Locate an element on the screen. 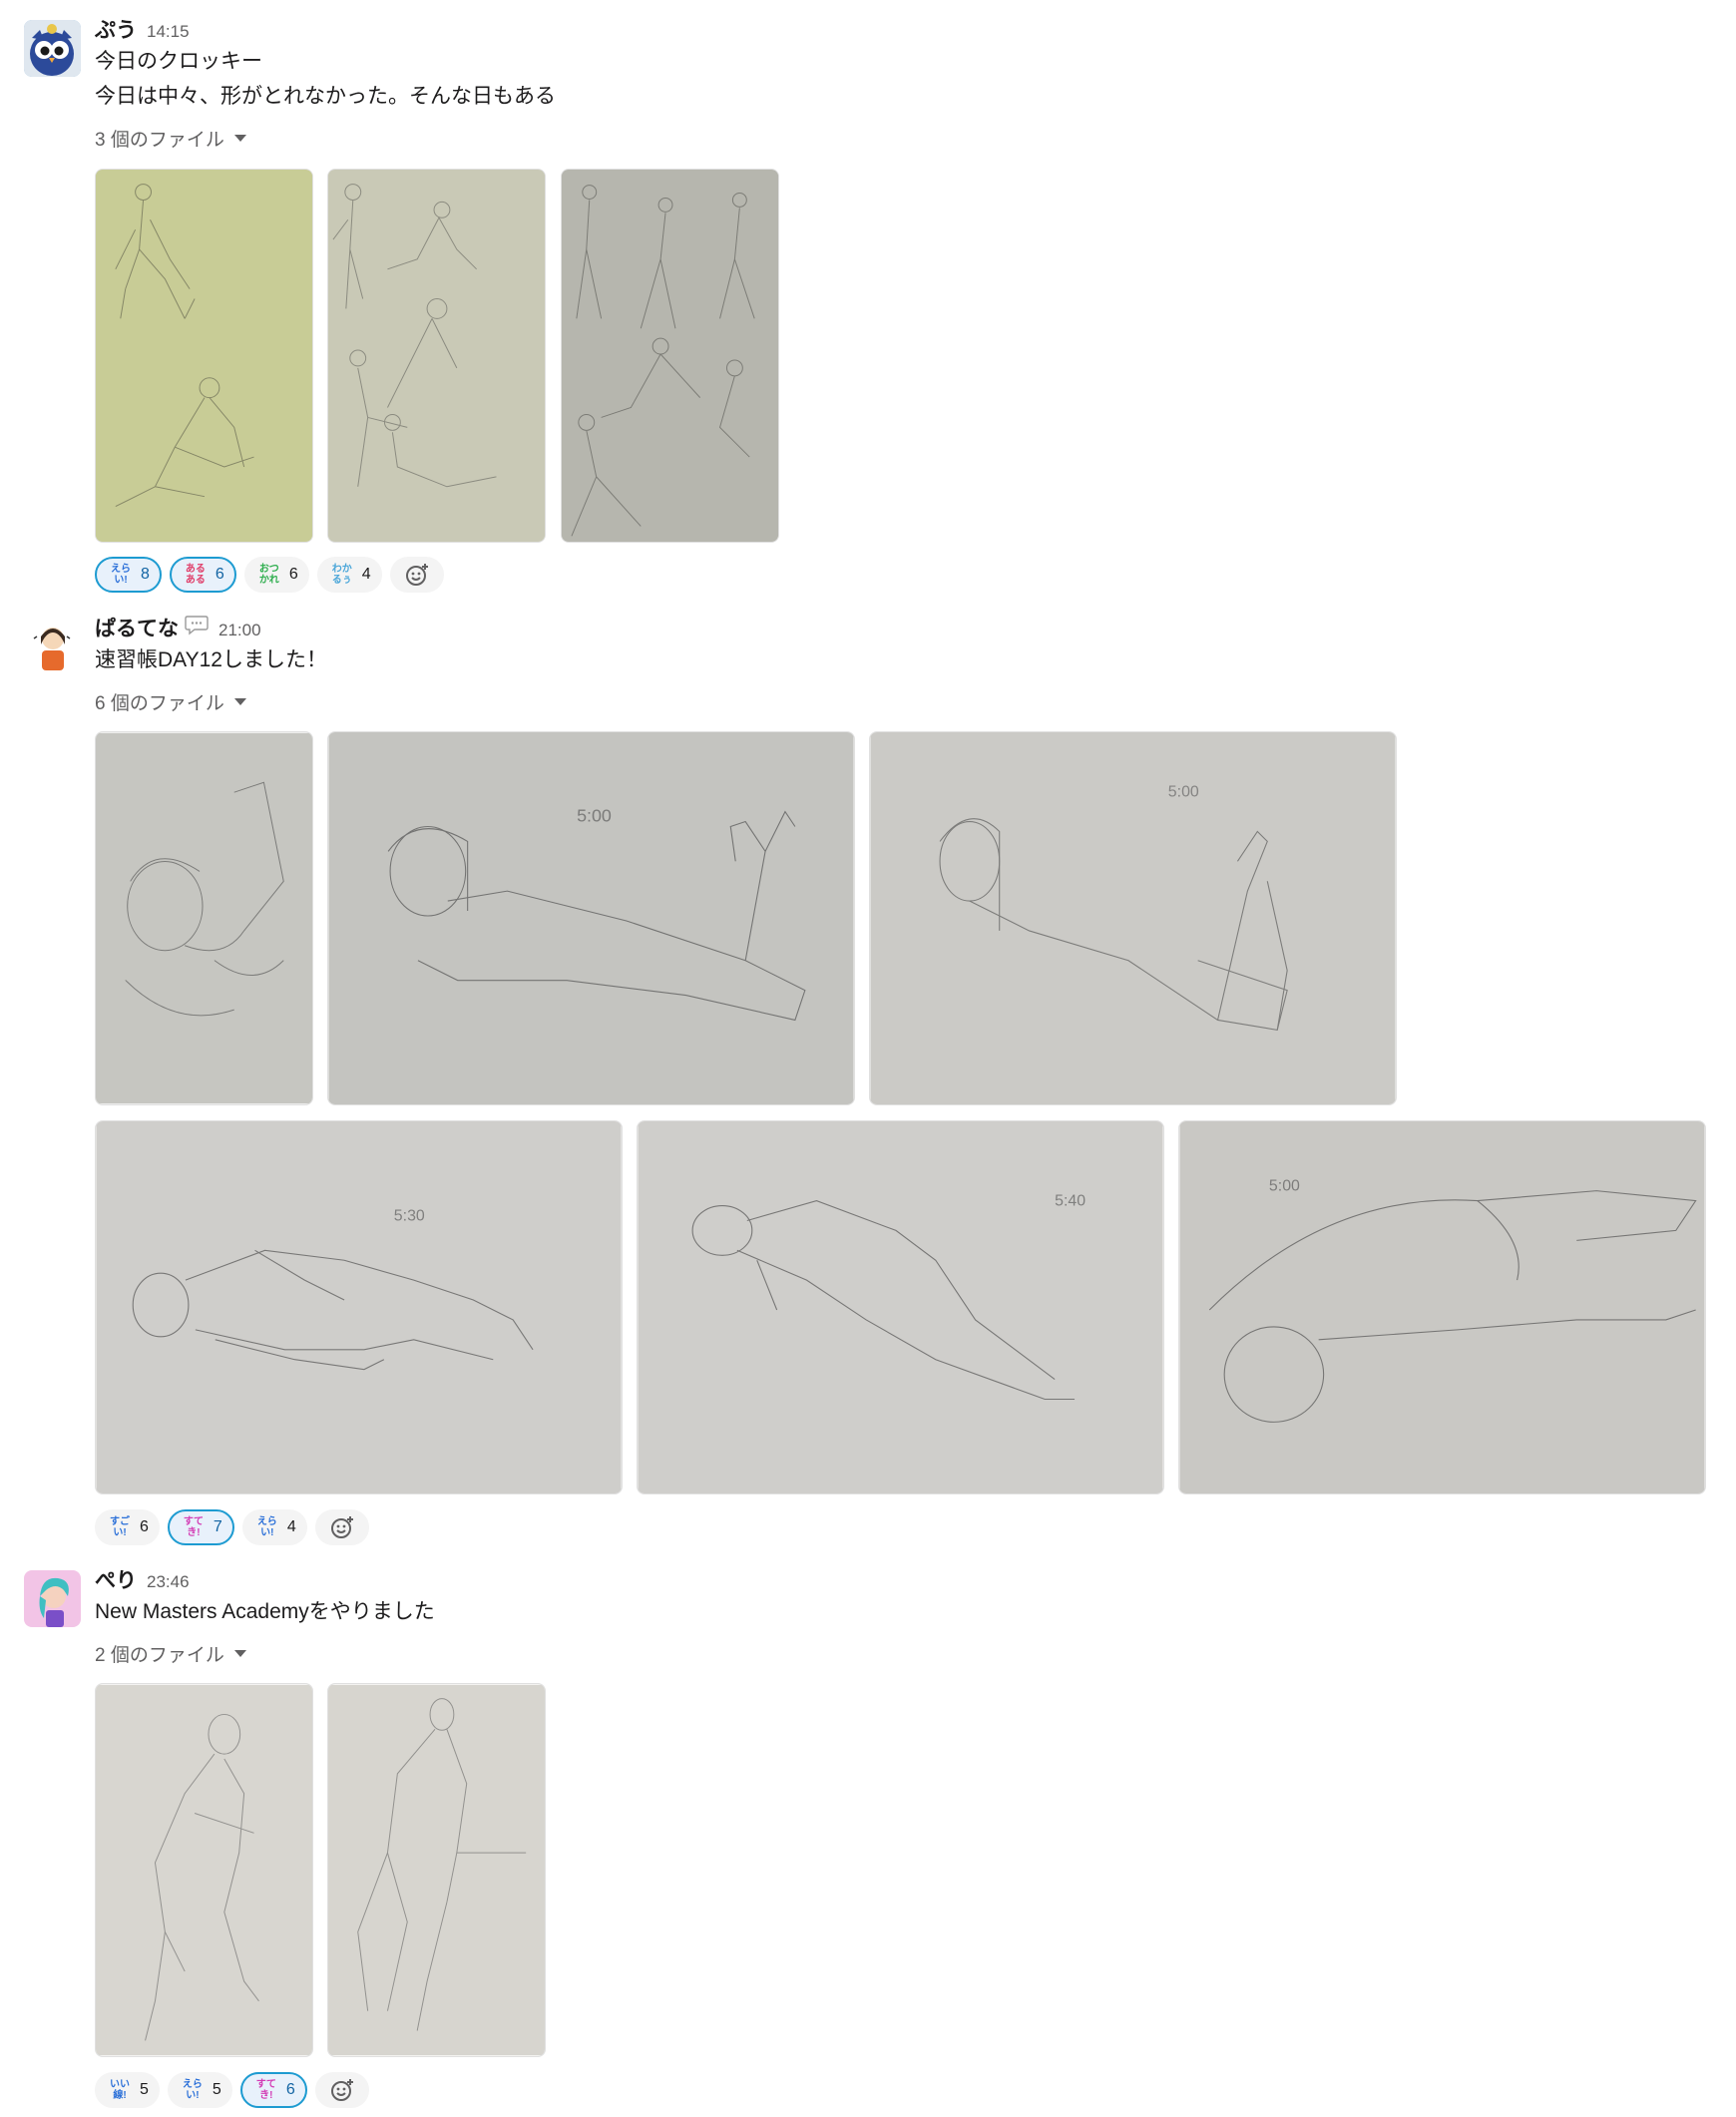  svg-text: 5:40 is located at coordinates (1070, 1201).